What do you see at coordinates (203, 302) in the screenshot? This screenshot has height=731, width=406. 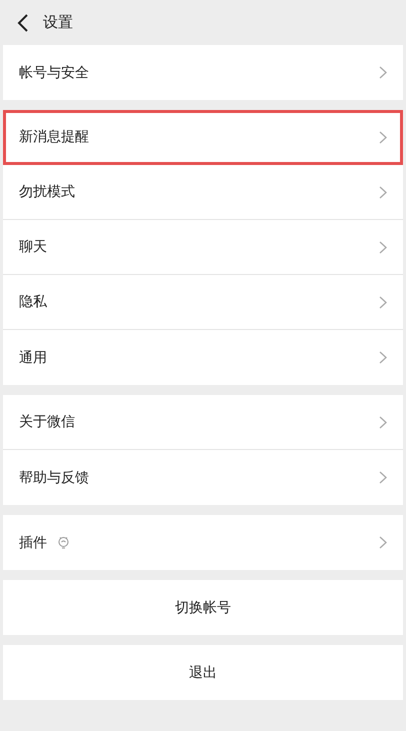 I see `settings-item: 隐私` at bounding box center [203, 302].